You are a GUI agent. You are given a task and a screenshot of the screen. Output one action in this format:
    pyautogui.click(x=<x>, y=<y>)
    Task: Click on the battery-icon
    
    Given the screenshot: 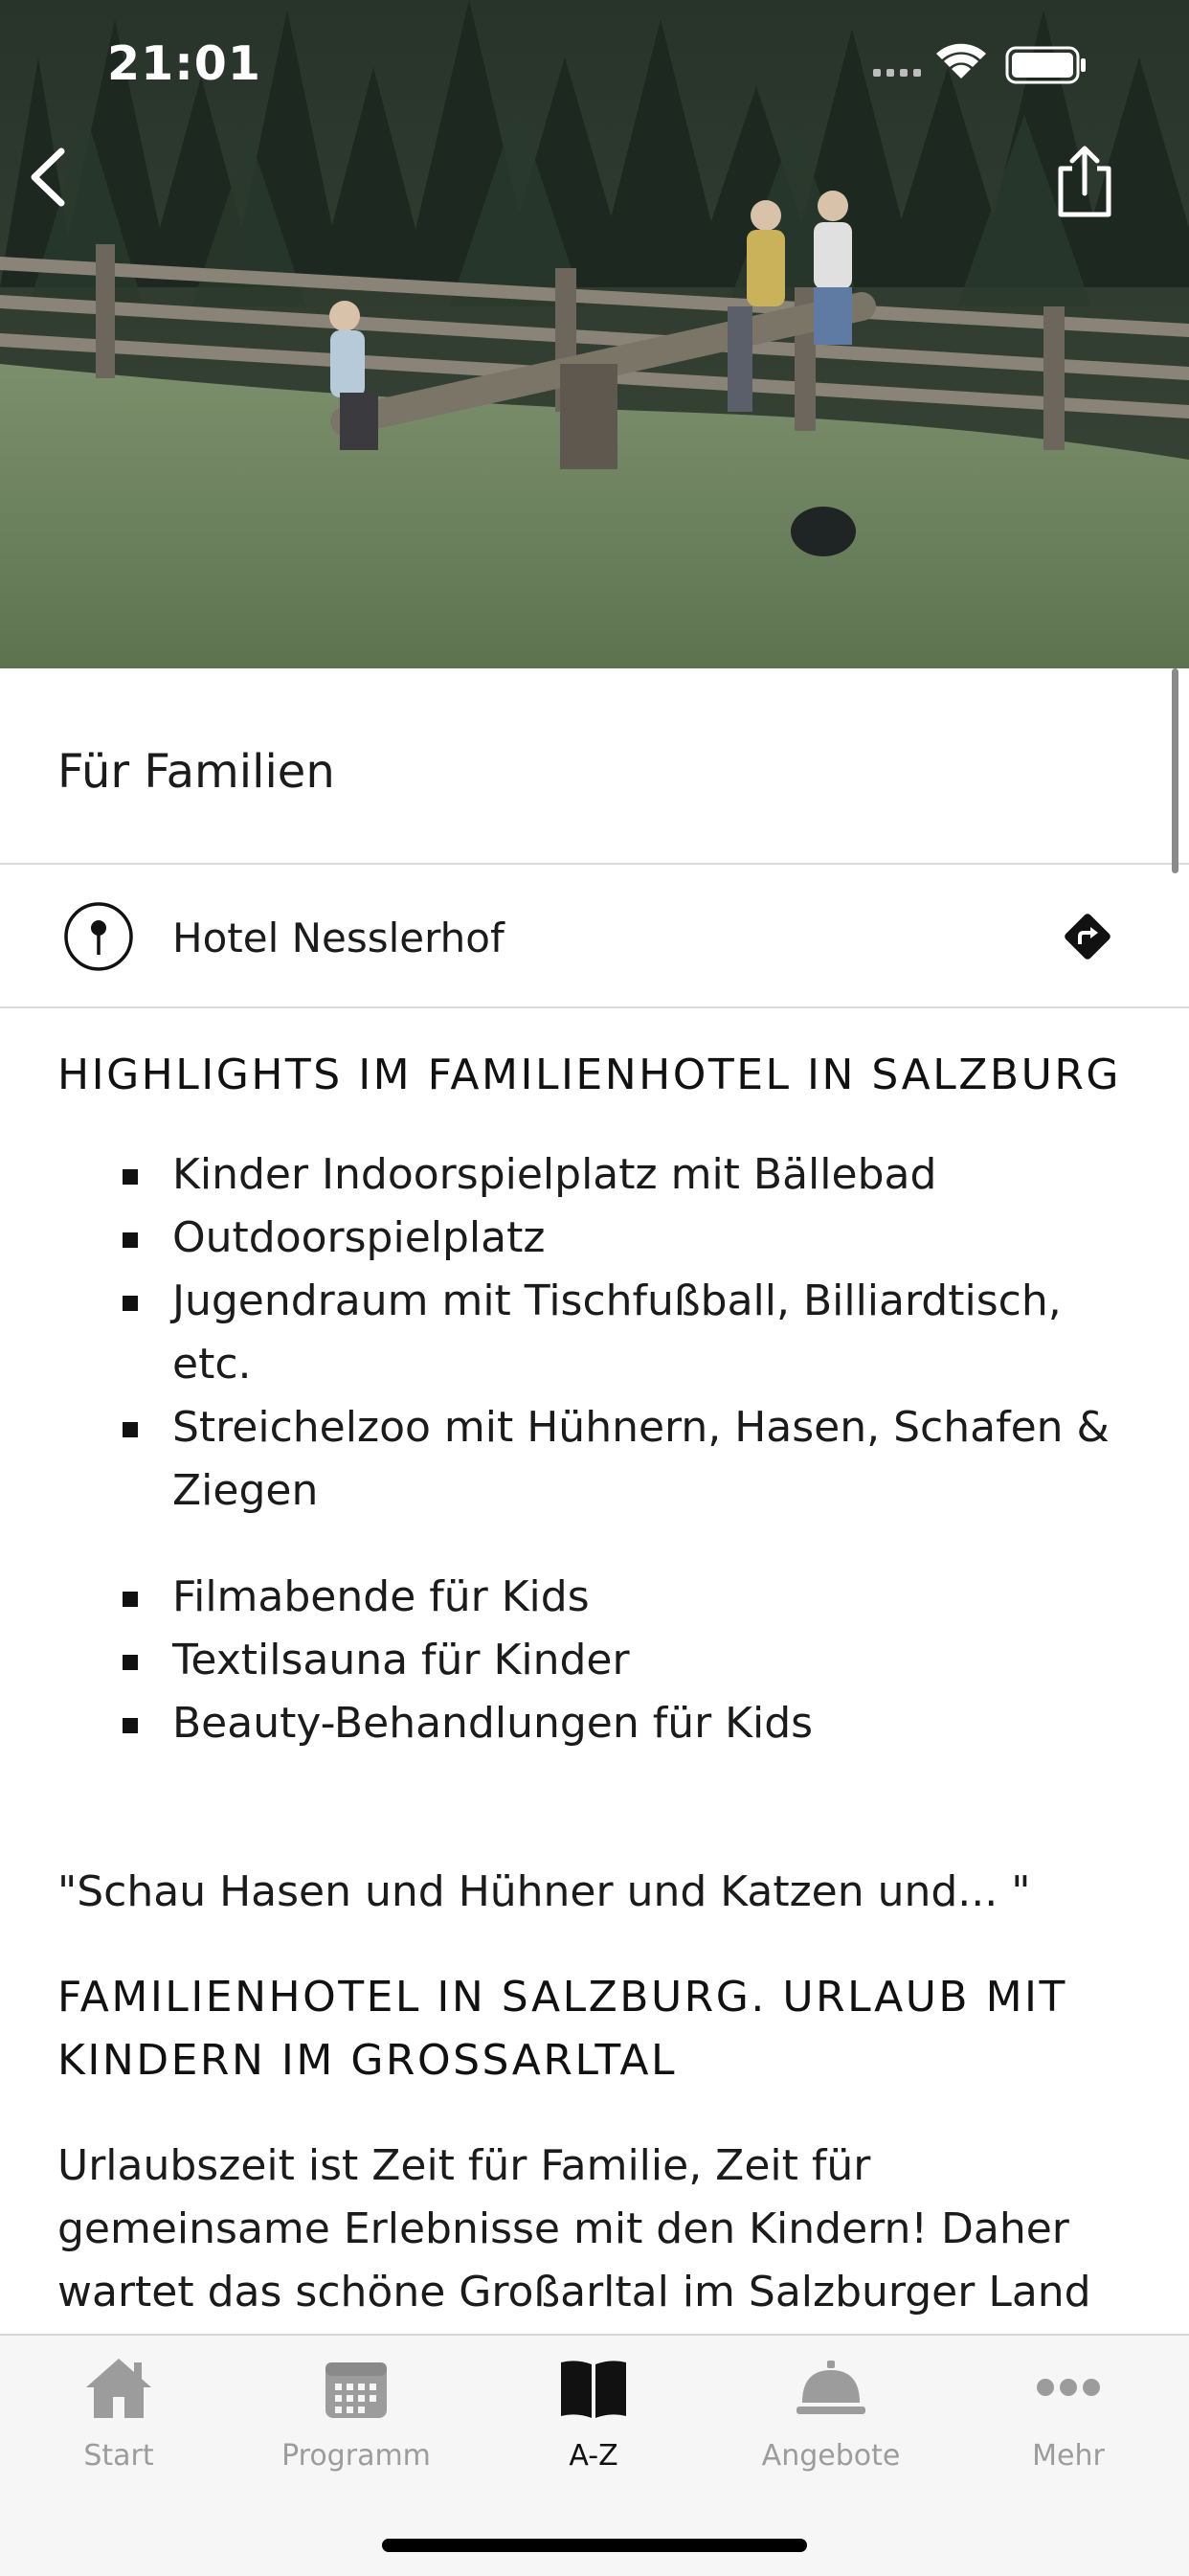 What is the action you would take?
    pyautogui.click(x=1045, y=65)
    